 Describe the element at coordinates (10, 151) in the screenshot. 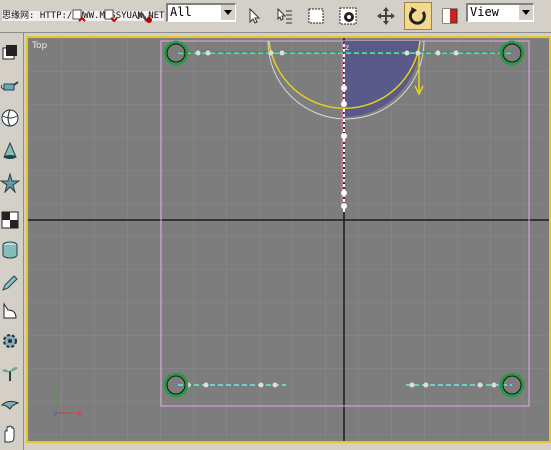

I see `cone-icon` at that location.